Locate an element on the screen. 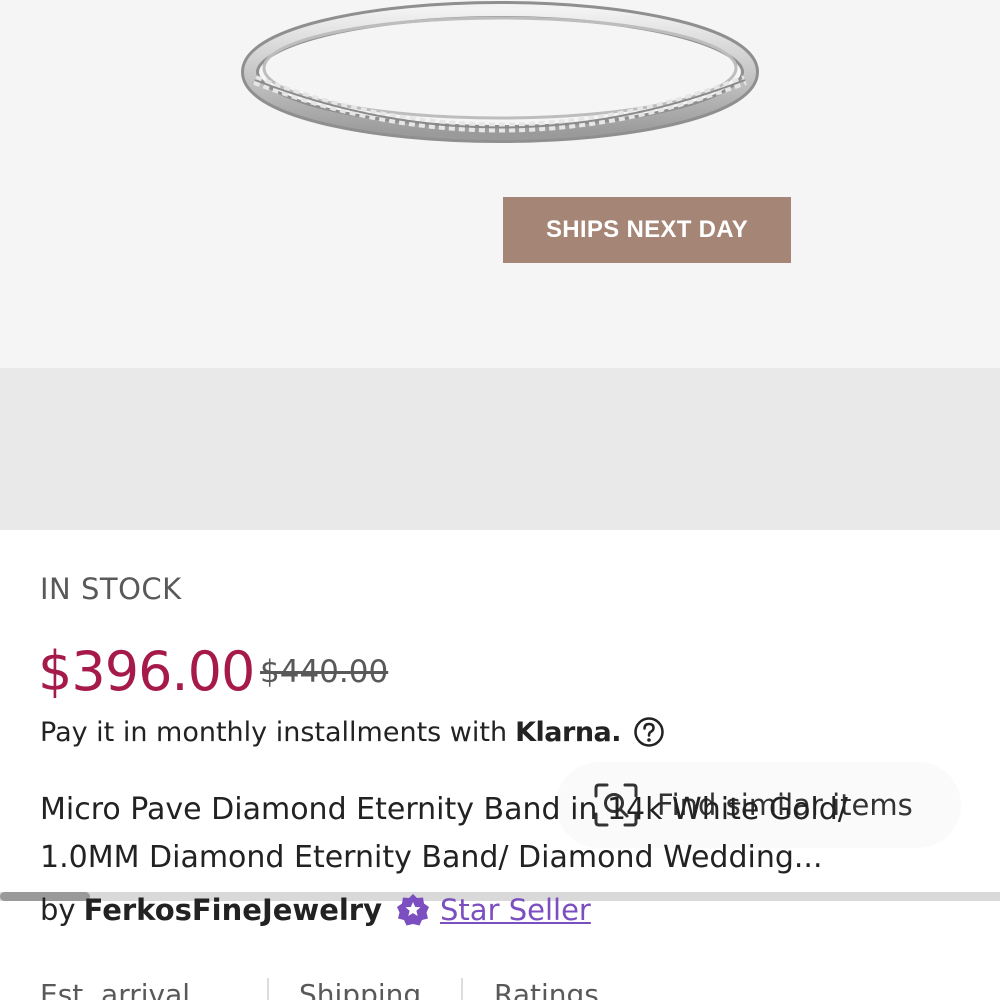 This screenshot has width=1000, height=1000. seller-info: by FerkosFineJewelry Star Seller is located at coordinates (315, 910).